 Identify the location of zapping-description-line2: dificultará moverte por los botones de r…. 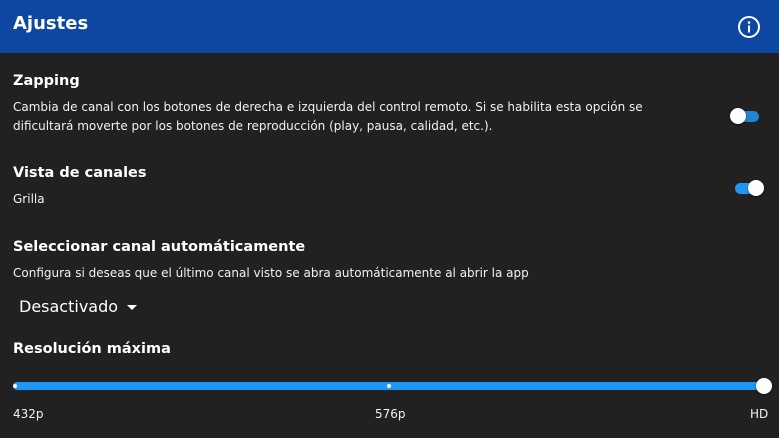
(253, 126).